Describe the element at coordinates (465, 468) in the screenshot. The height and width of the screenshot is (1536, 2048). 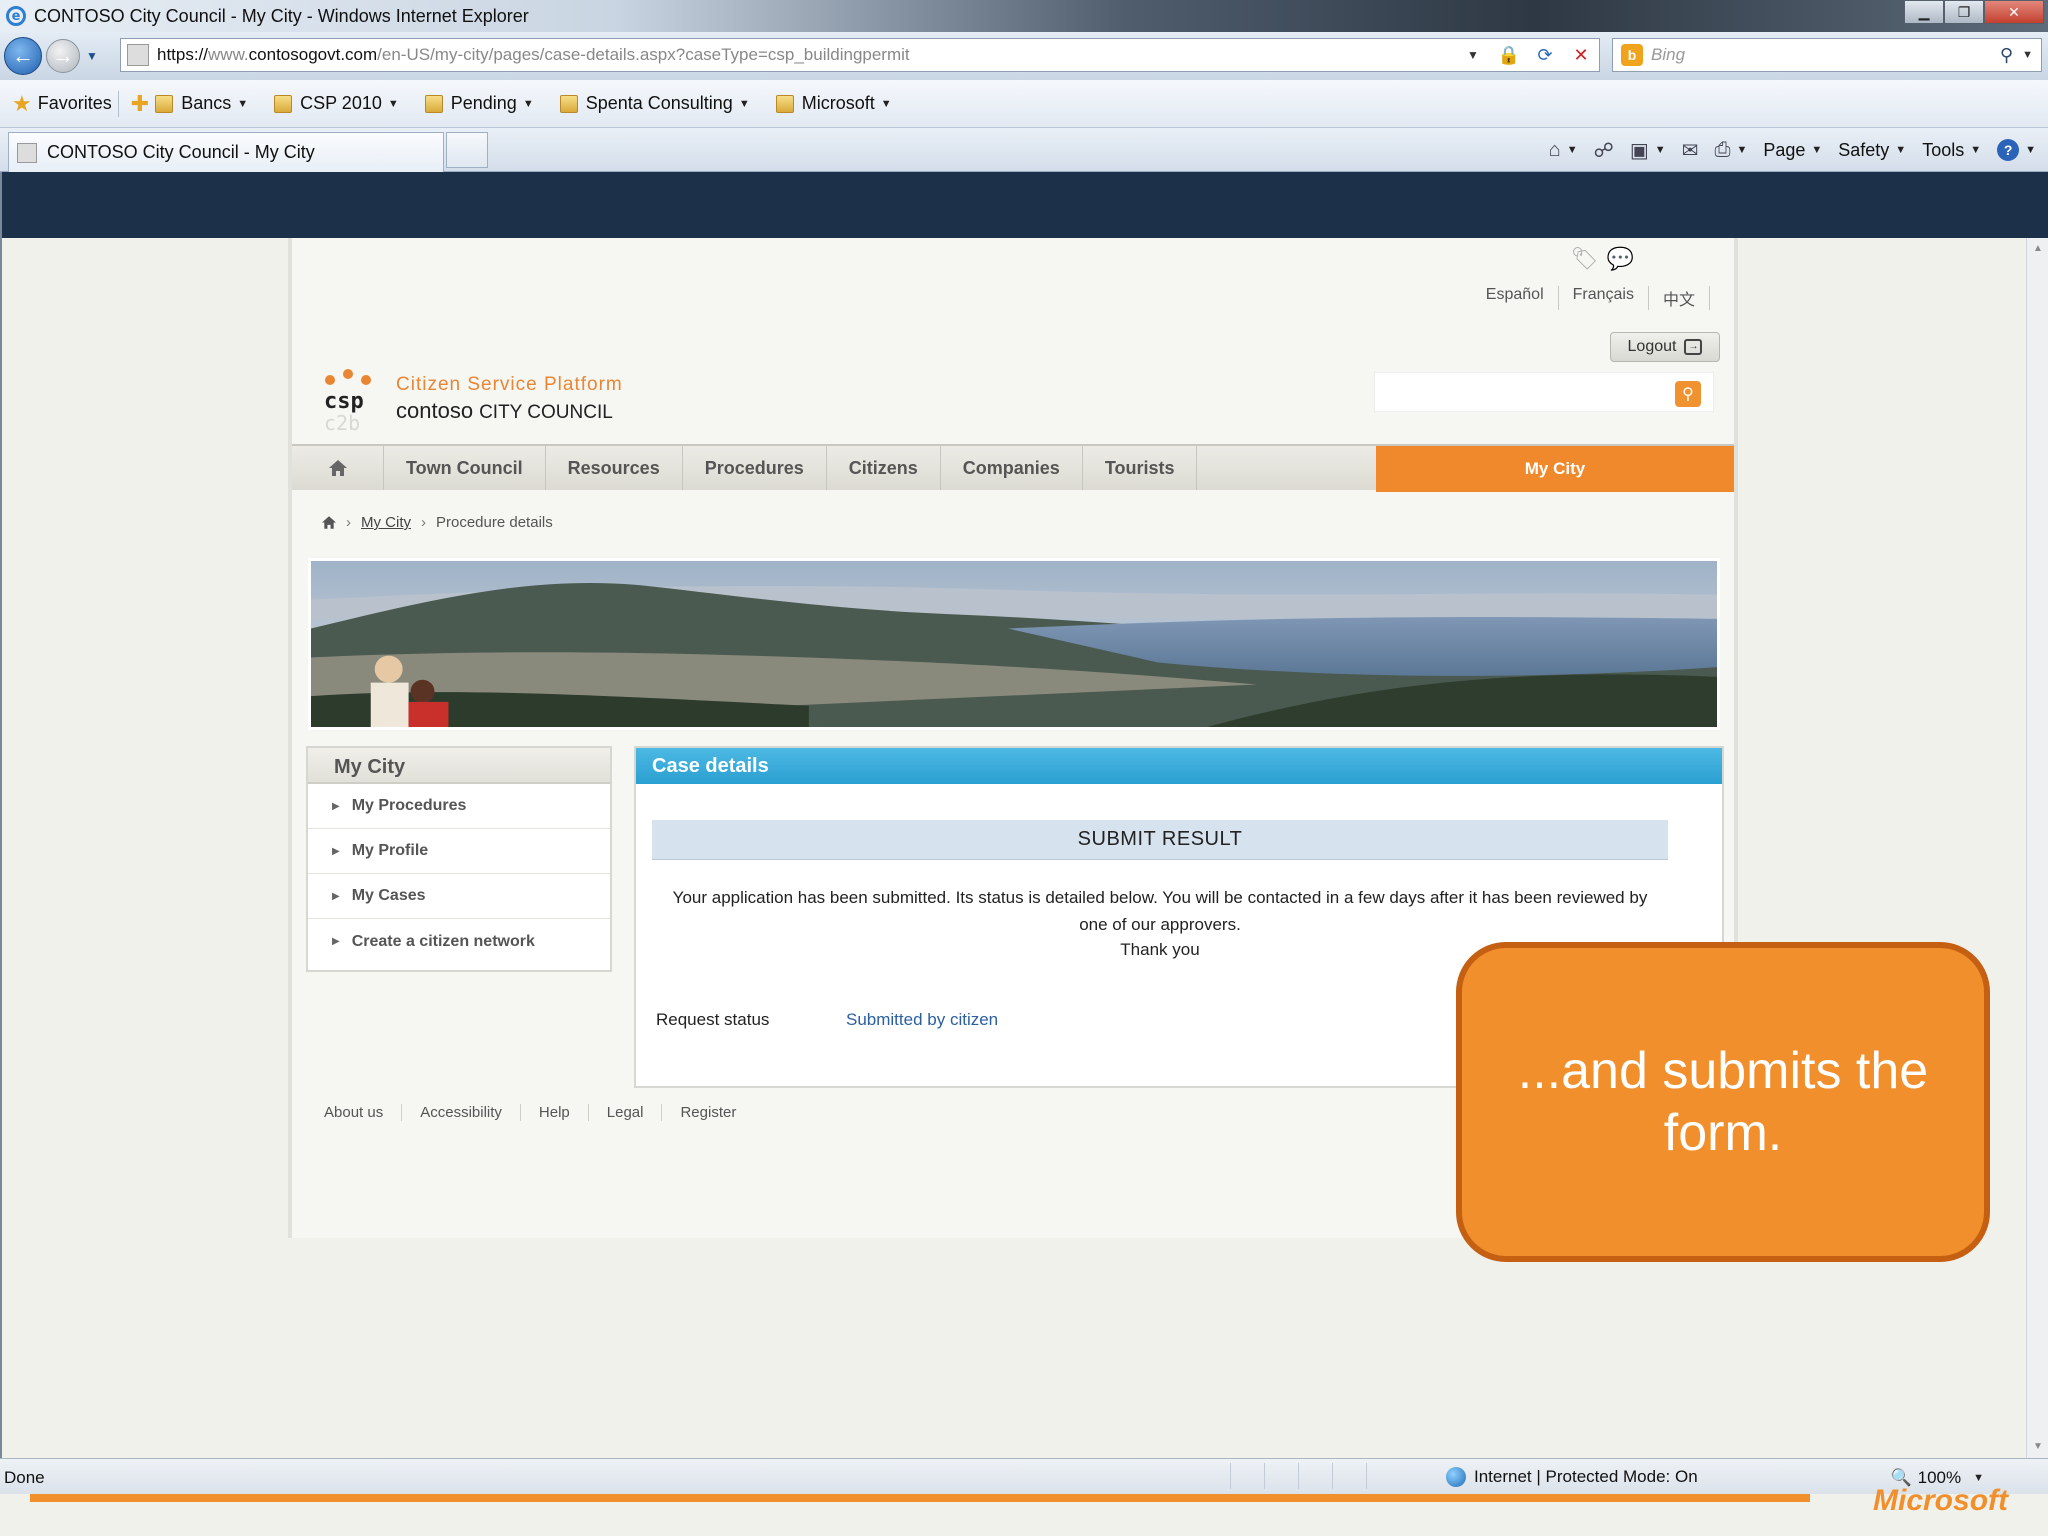
I see `nav-town-council: Town Council` at that location.